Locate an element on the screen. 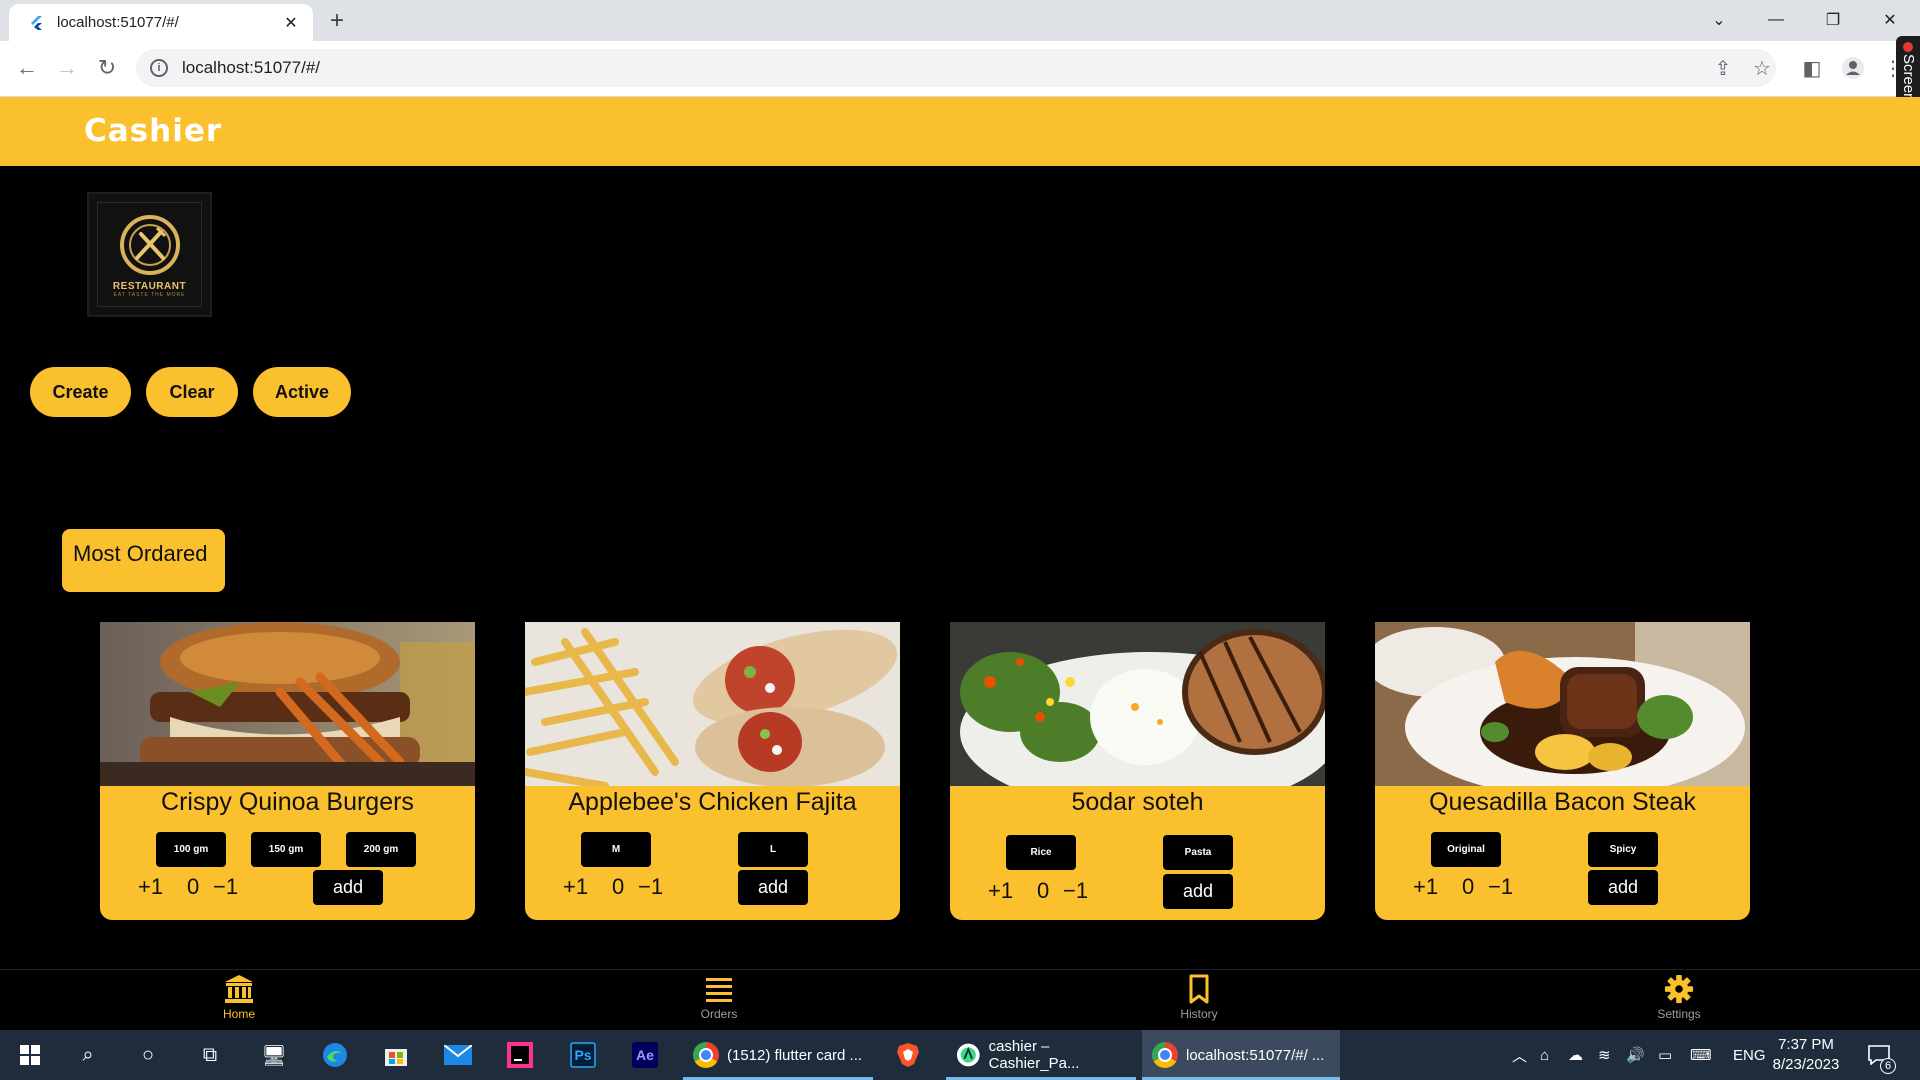  show-hidden-icons: ︿ is located at coordinates (1519, 1055).